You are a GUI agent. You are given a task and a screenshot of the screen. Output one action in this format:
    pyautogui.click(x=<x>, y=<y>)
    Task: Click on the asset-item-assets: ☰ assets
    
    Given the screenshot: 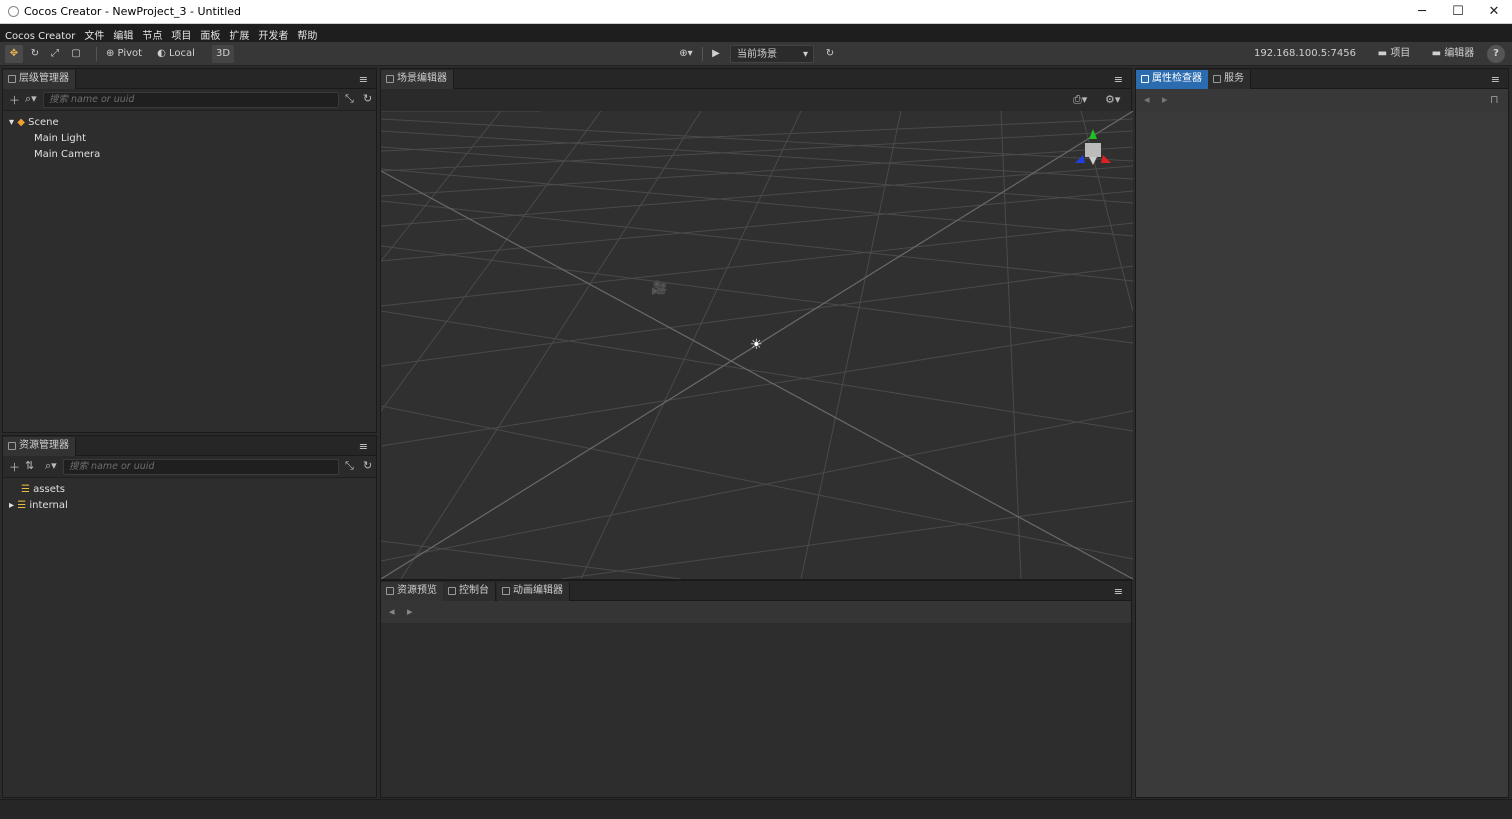 What is the action you would take?
    pyautogui.click(x=43, y=490)
    